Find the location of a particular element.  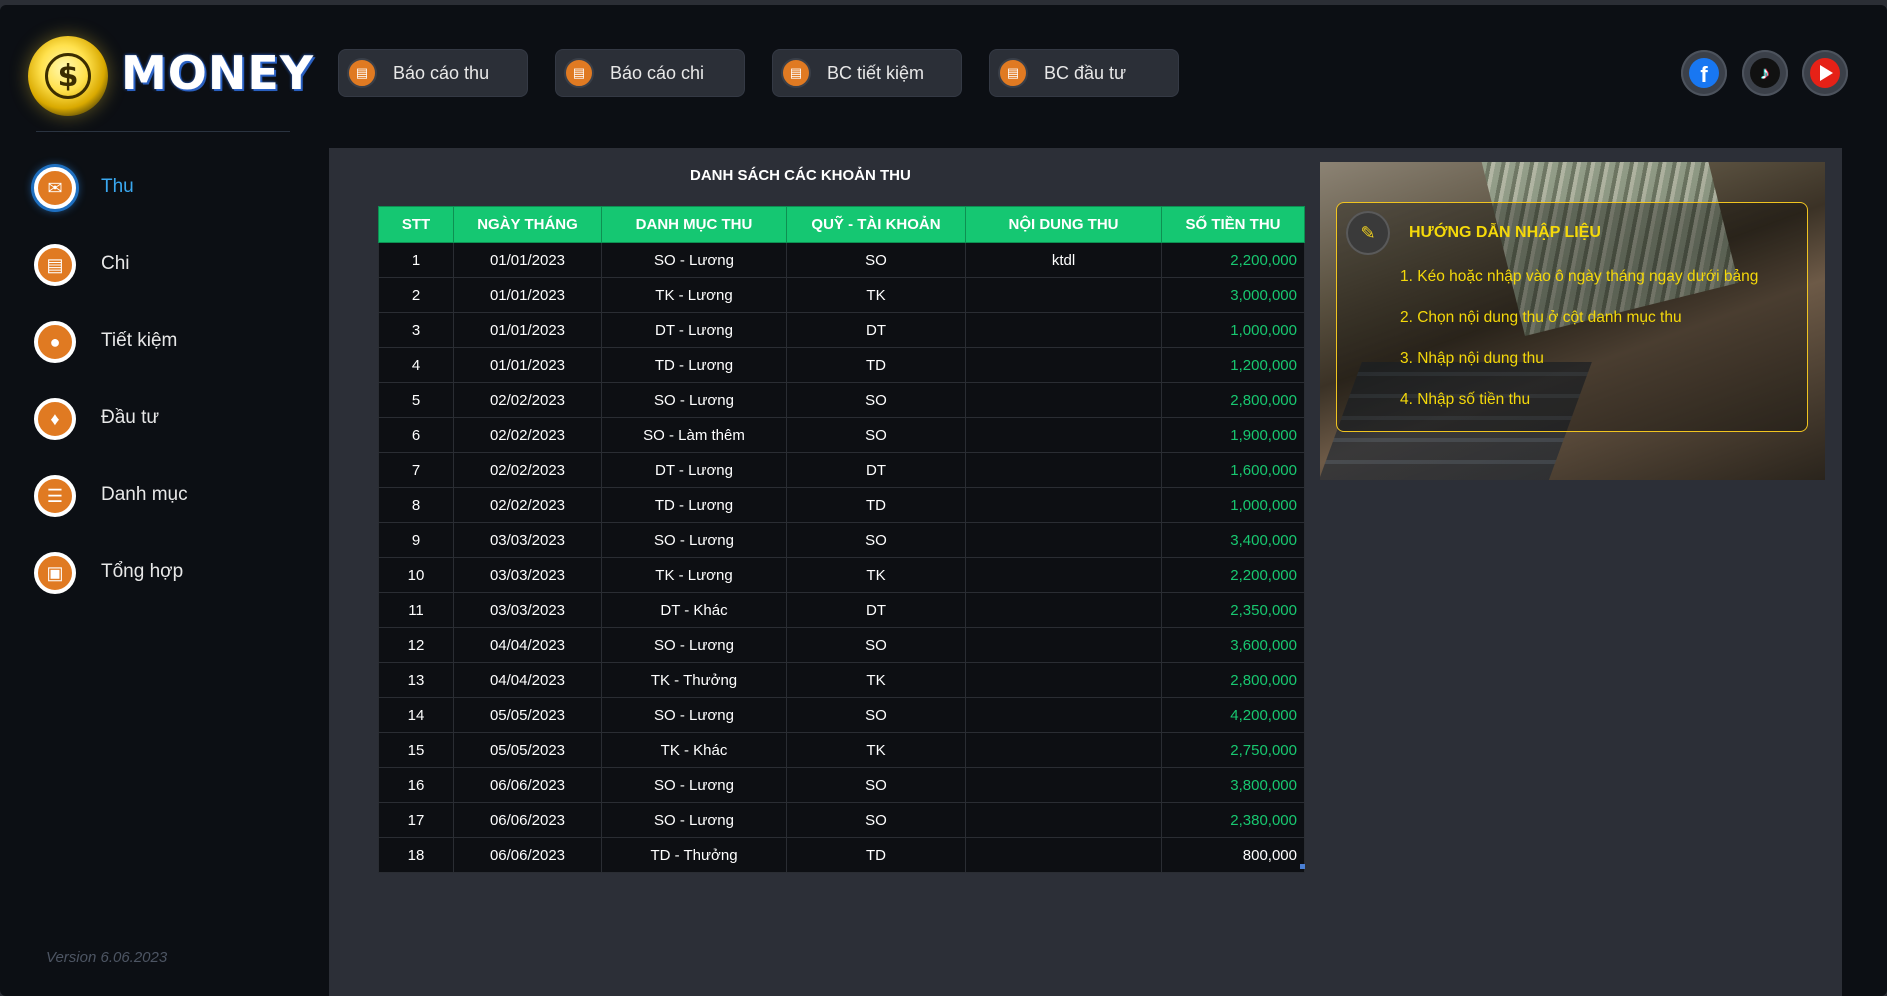

sidebar-item-tiet-kiem: ● Tiết kiệm is located at coordinates (155, 345).